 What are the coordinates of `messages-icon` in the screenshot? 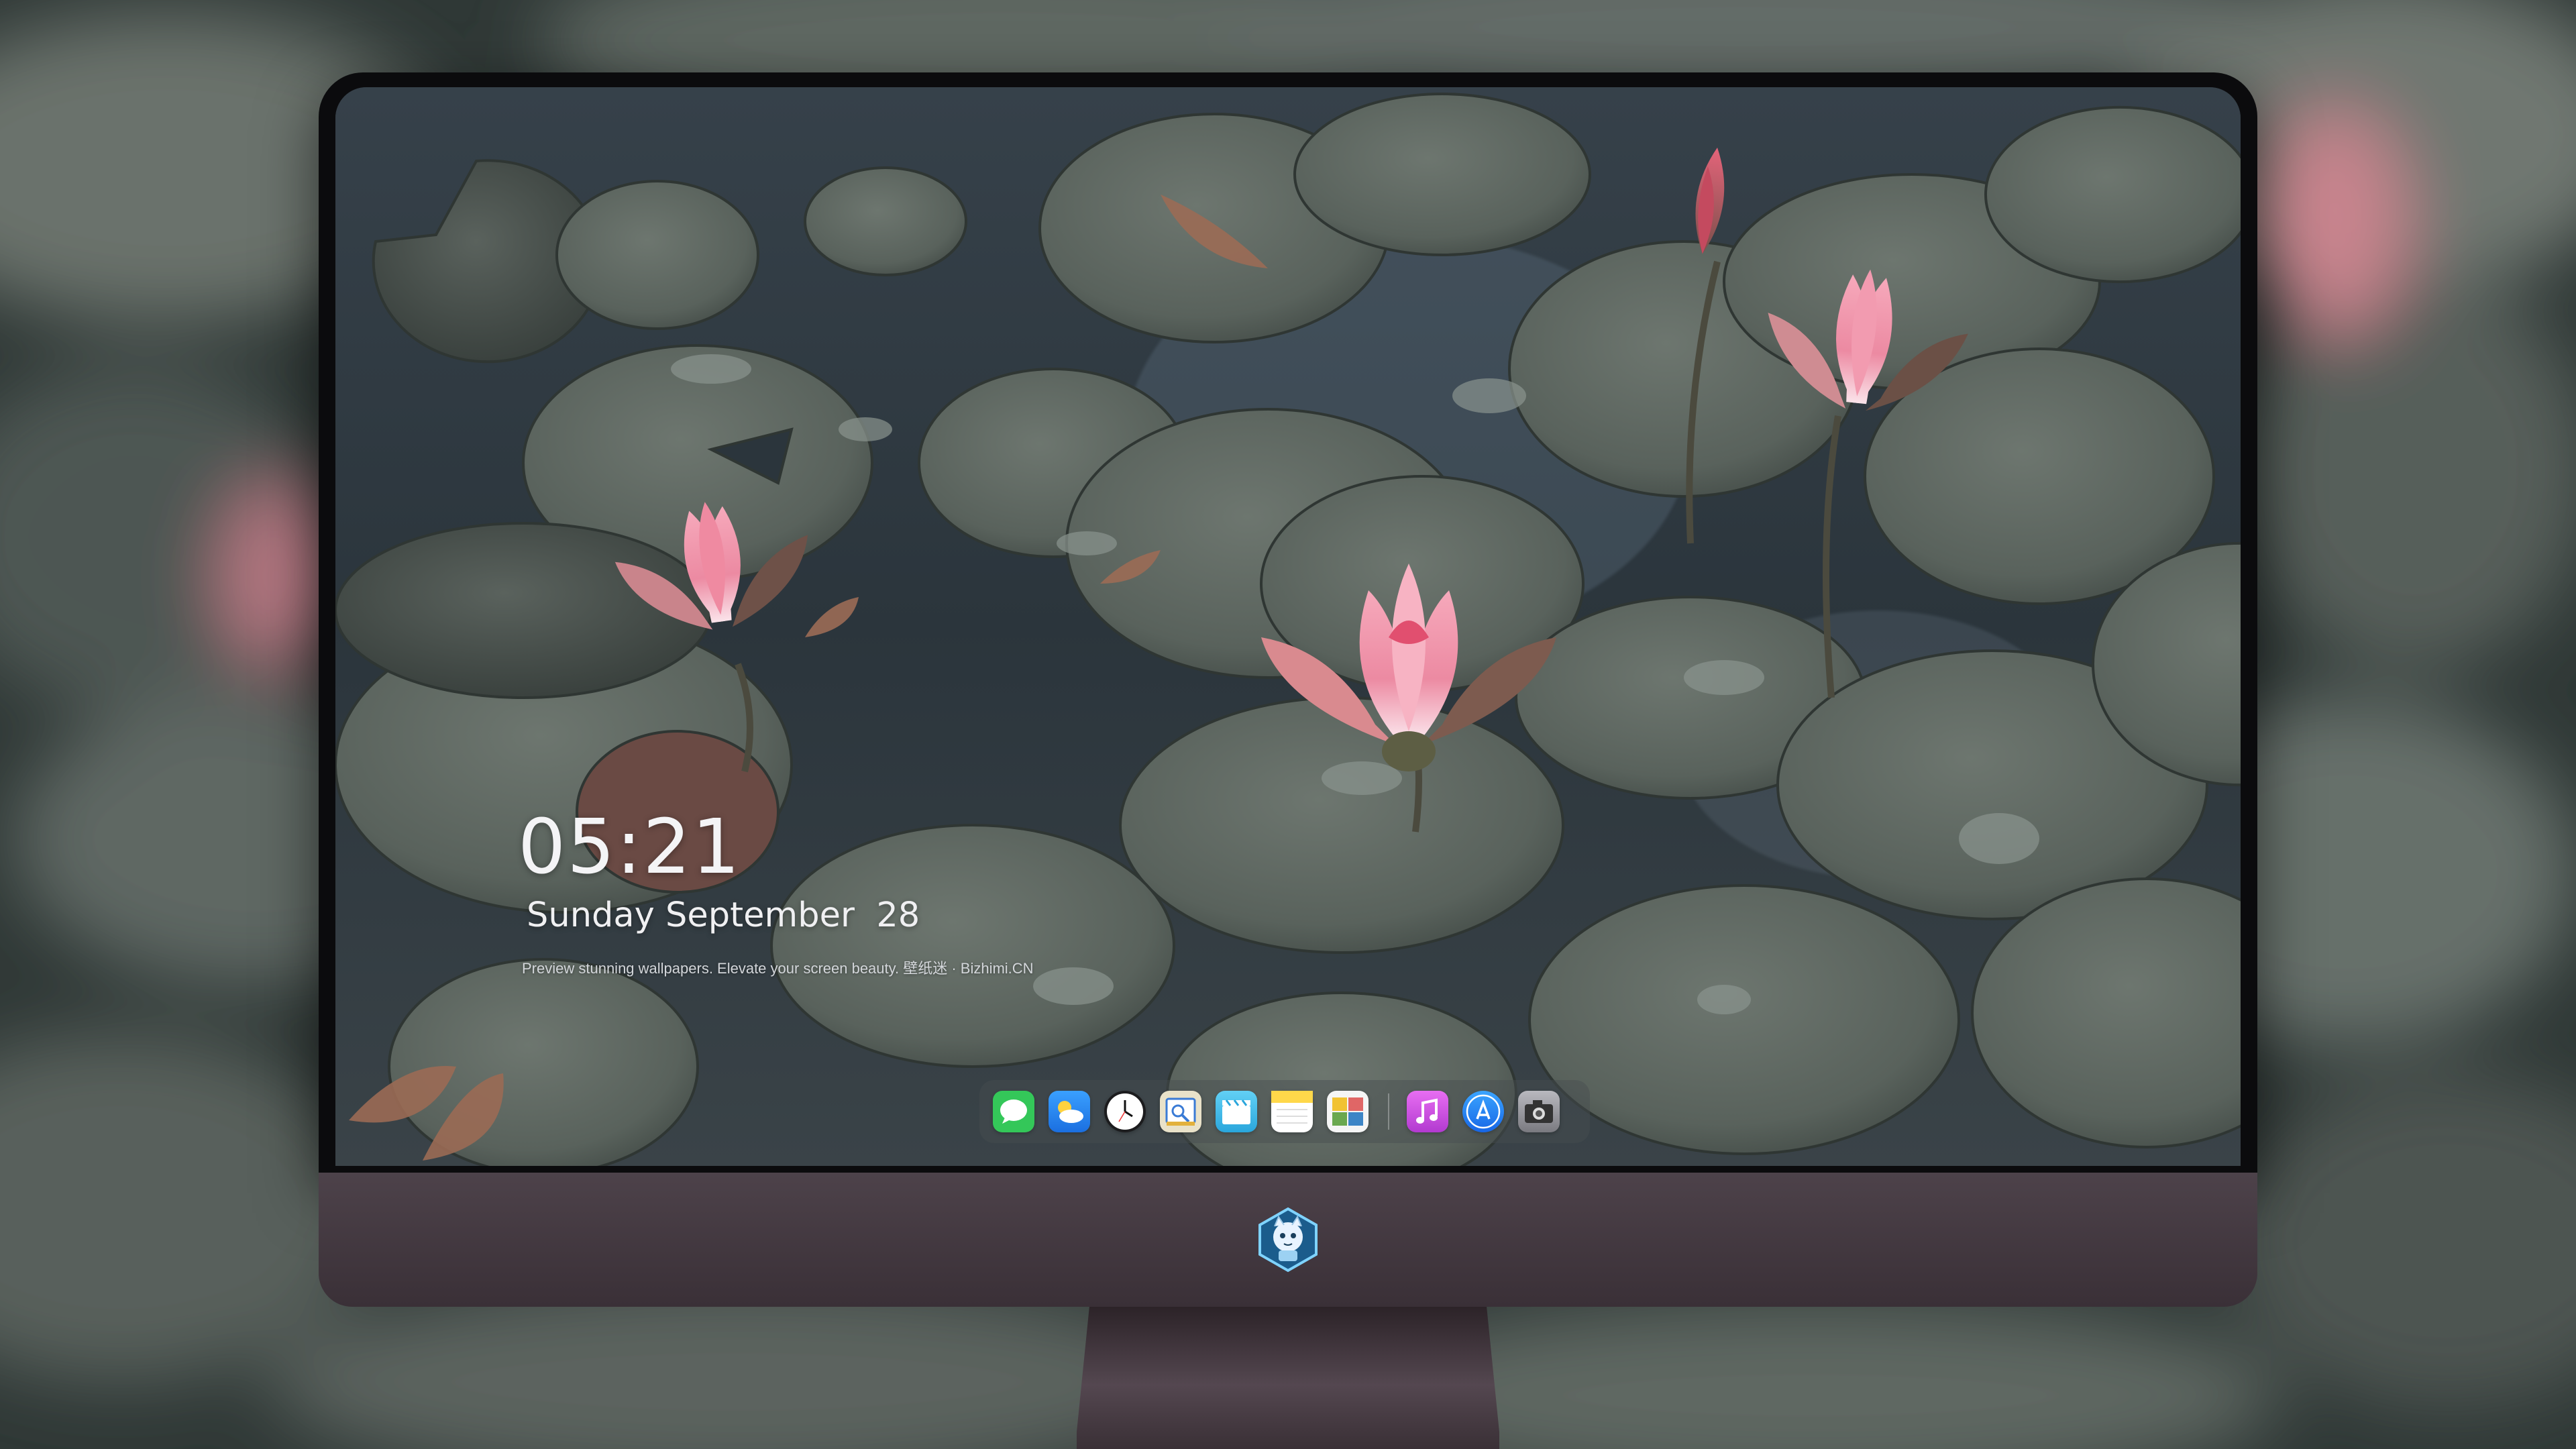 It's located at (1013, 1111).